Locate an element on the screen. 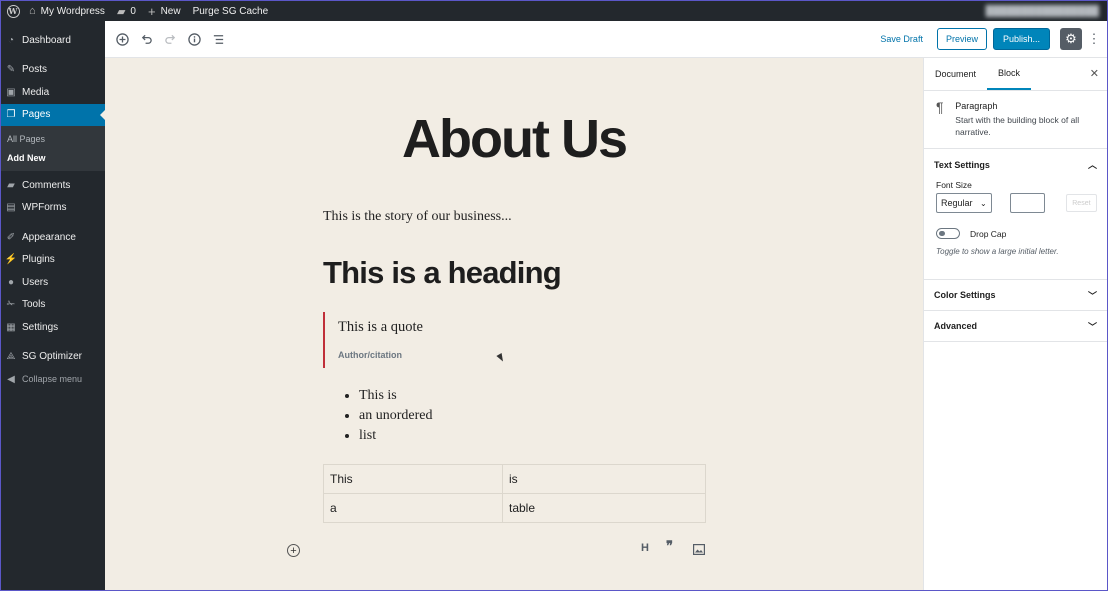 The height and width of the screenshot is (591, 1108). quote-shortcut-icon: ❞ is located at coordinates (669, 546).